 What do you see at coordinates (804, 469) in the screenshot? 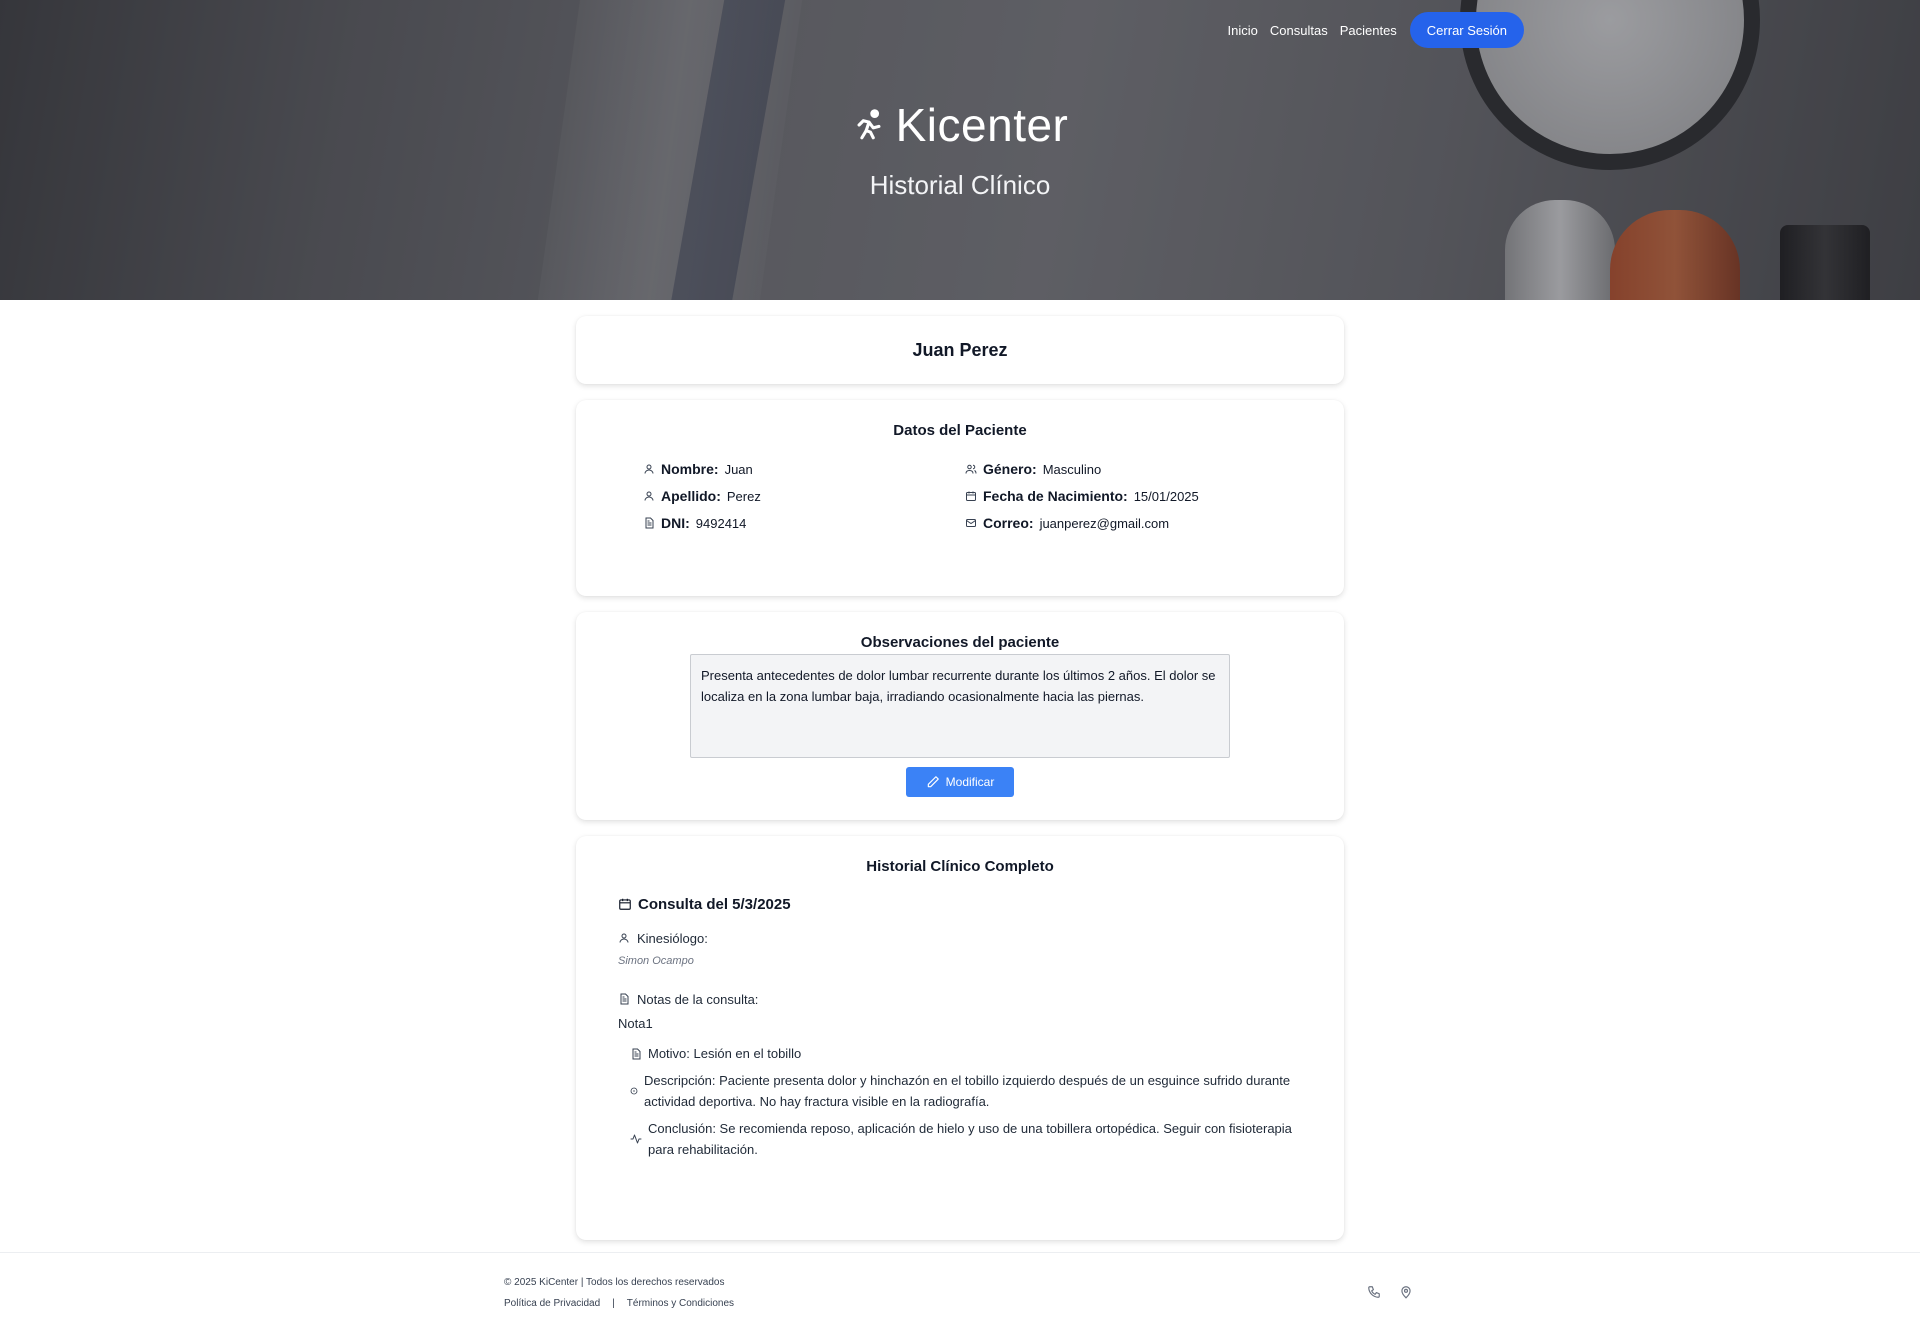
I see `field-nombre: Nombre: Juan` at bounding box center [804, 469].